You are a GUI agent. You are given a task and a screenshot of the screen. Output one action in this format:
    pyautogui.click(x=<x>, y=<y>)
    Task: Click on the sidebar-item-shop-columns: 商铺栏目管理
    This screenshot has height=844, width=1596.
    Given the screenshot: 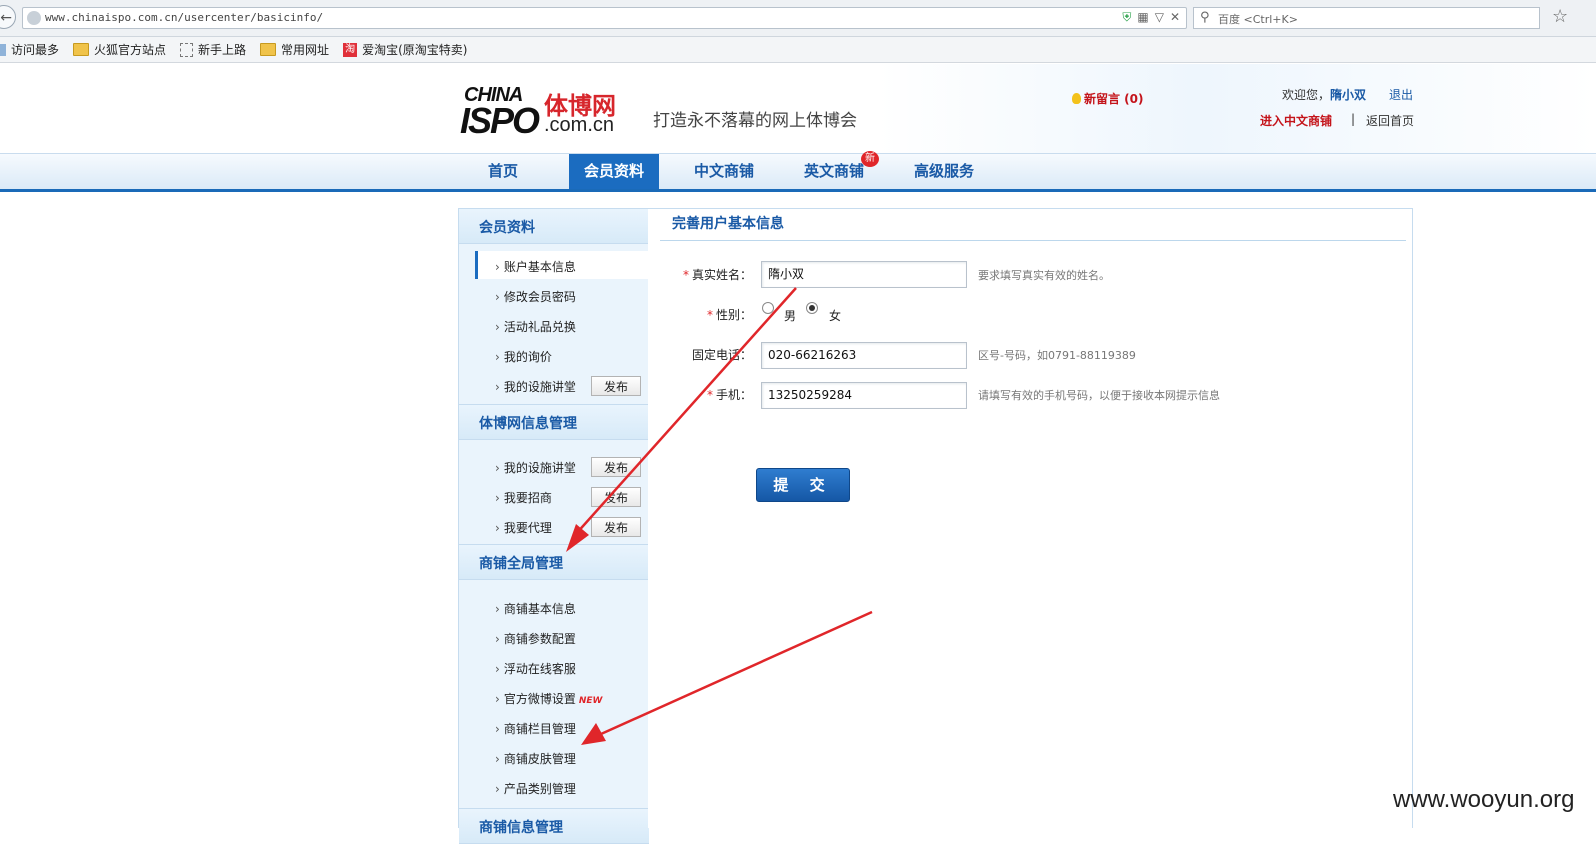 What is the action you would take?
    pyautogui.click(x=535, y=728)
    